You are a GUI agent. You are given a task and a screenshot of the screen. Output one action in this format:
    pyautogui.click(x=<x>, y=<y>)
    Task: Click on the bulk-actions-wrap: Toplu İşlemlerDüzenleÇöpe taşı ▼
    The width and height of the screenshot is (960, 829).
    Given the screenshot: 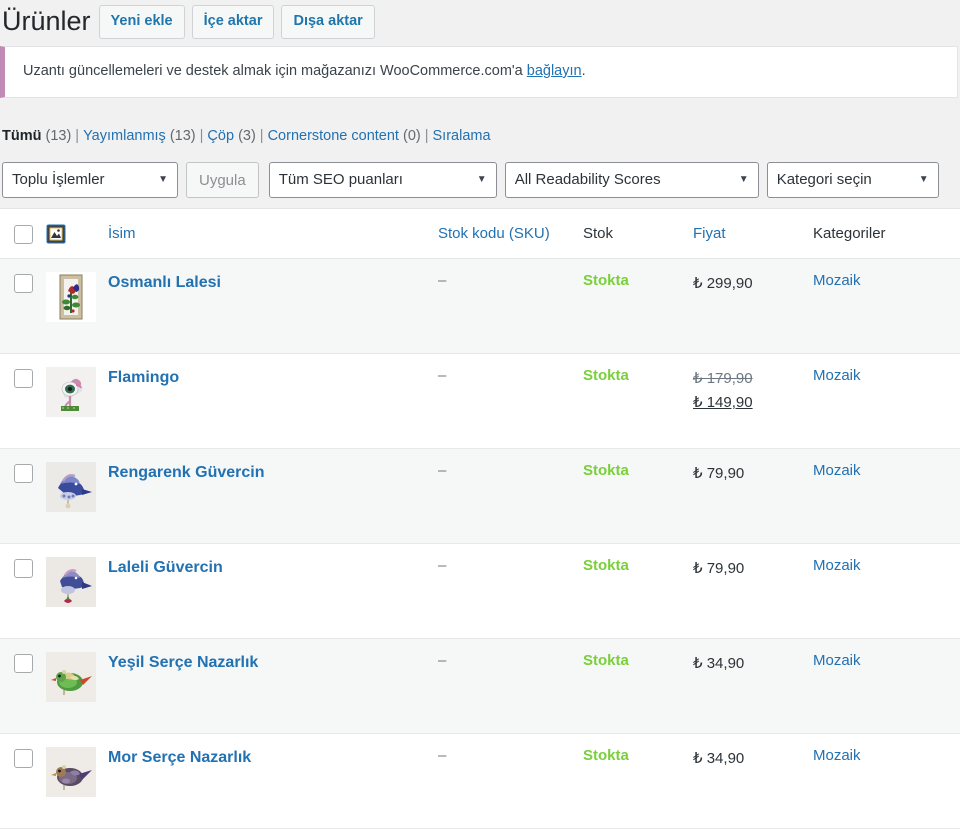 What is the action you would take?
    pyautogui.click(x=90, y=180)
    